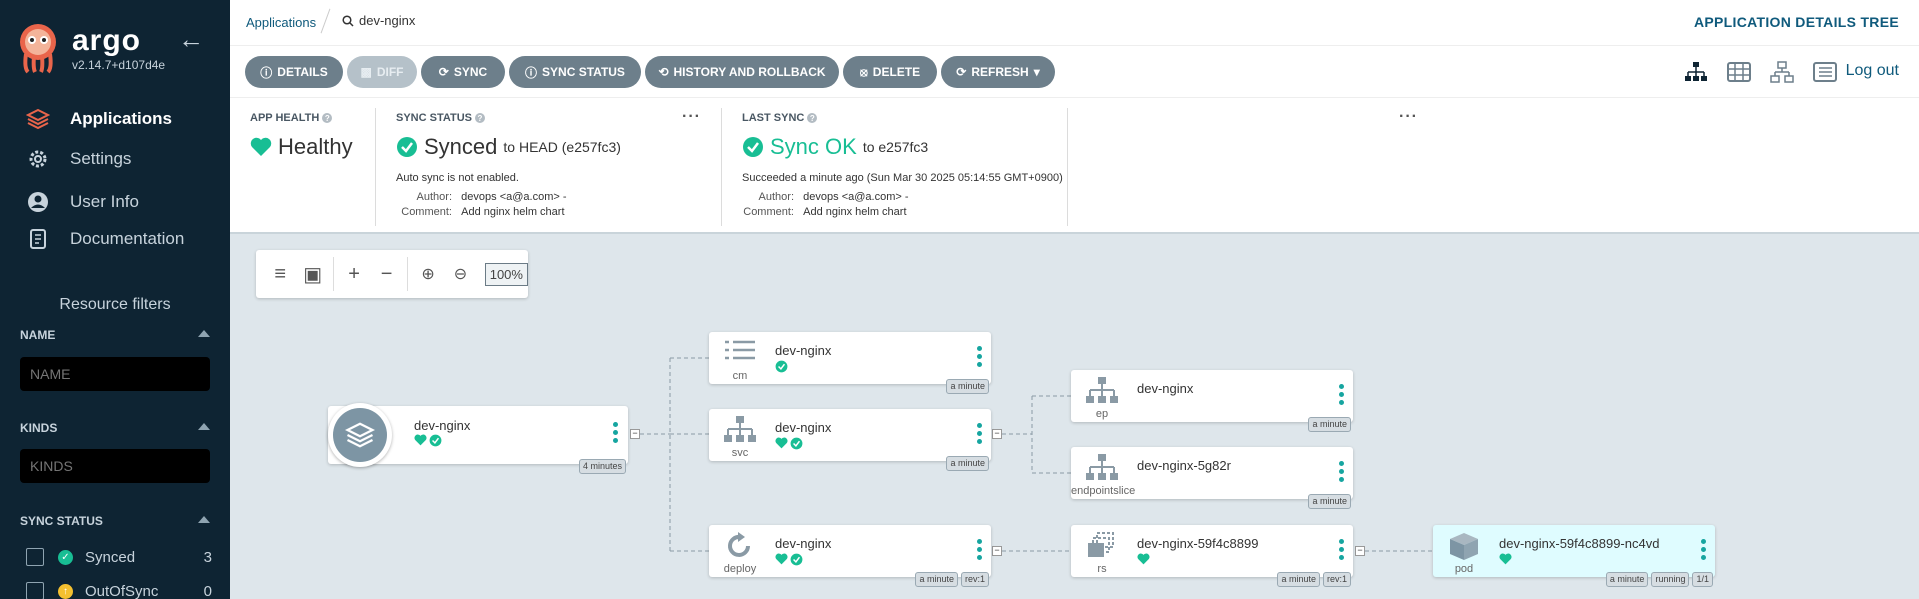 The width and height of the screenshot is (1919, 599). What do you see at coordinates (850, 440) in the screenshot?
I see `resource-node-svc: svc dev-nginx a minute` at bounding box center [850, 440].